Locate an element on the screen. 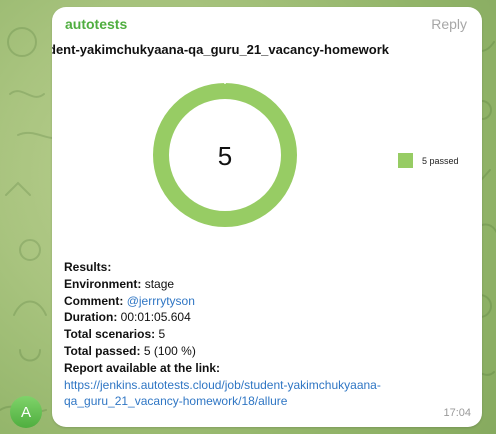  environment-row: Environment: stage is located at coordinates (269, 284).